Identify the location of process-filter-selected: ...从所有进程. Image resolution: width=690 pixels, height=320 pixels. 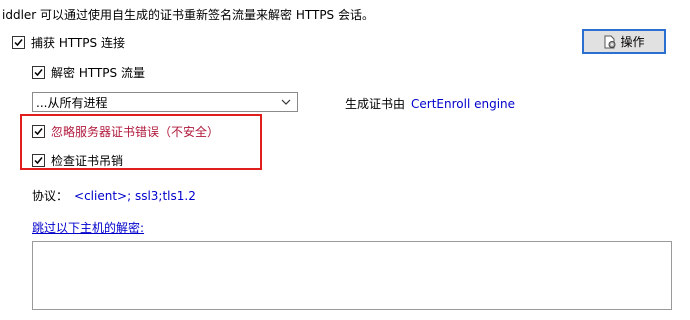
(72, 102).